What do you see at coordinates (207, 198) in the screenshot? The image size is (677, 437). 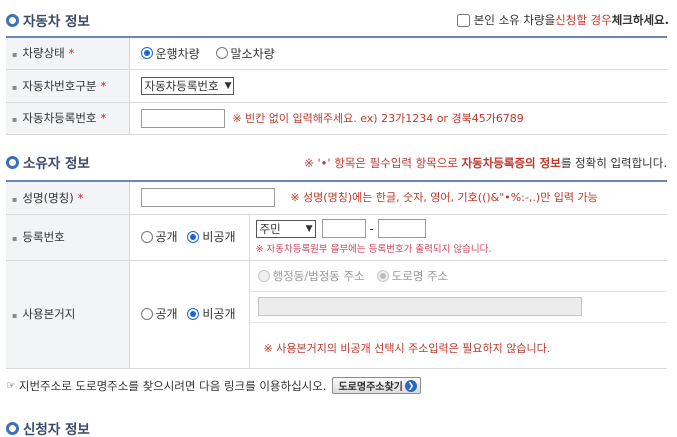 I see `owner-name-input` at bounding box center [207, 198].